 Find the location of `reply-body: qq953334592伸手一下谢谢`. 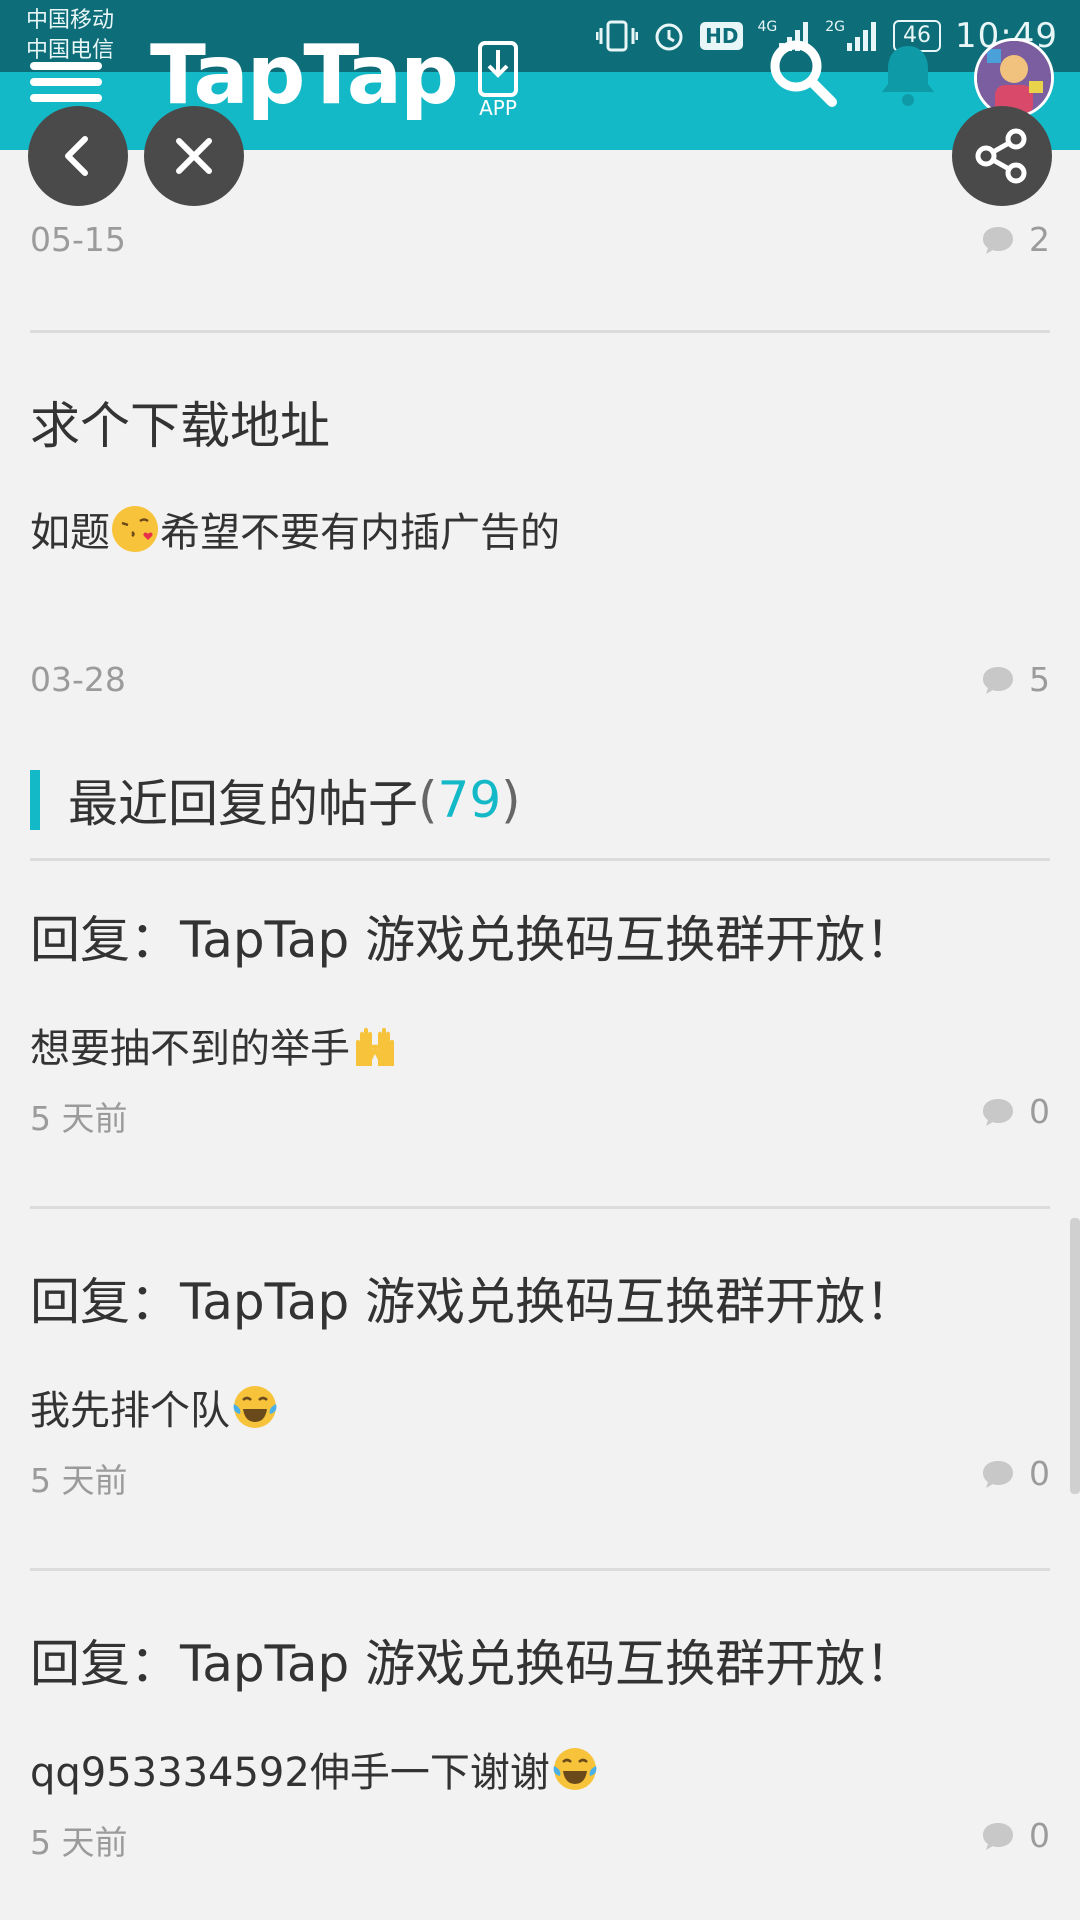

reply-body: qq953334592伸手一下谢谢 is located at coordinates (315, 1769).